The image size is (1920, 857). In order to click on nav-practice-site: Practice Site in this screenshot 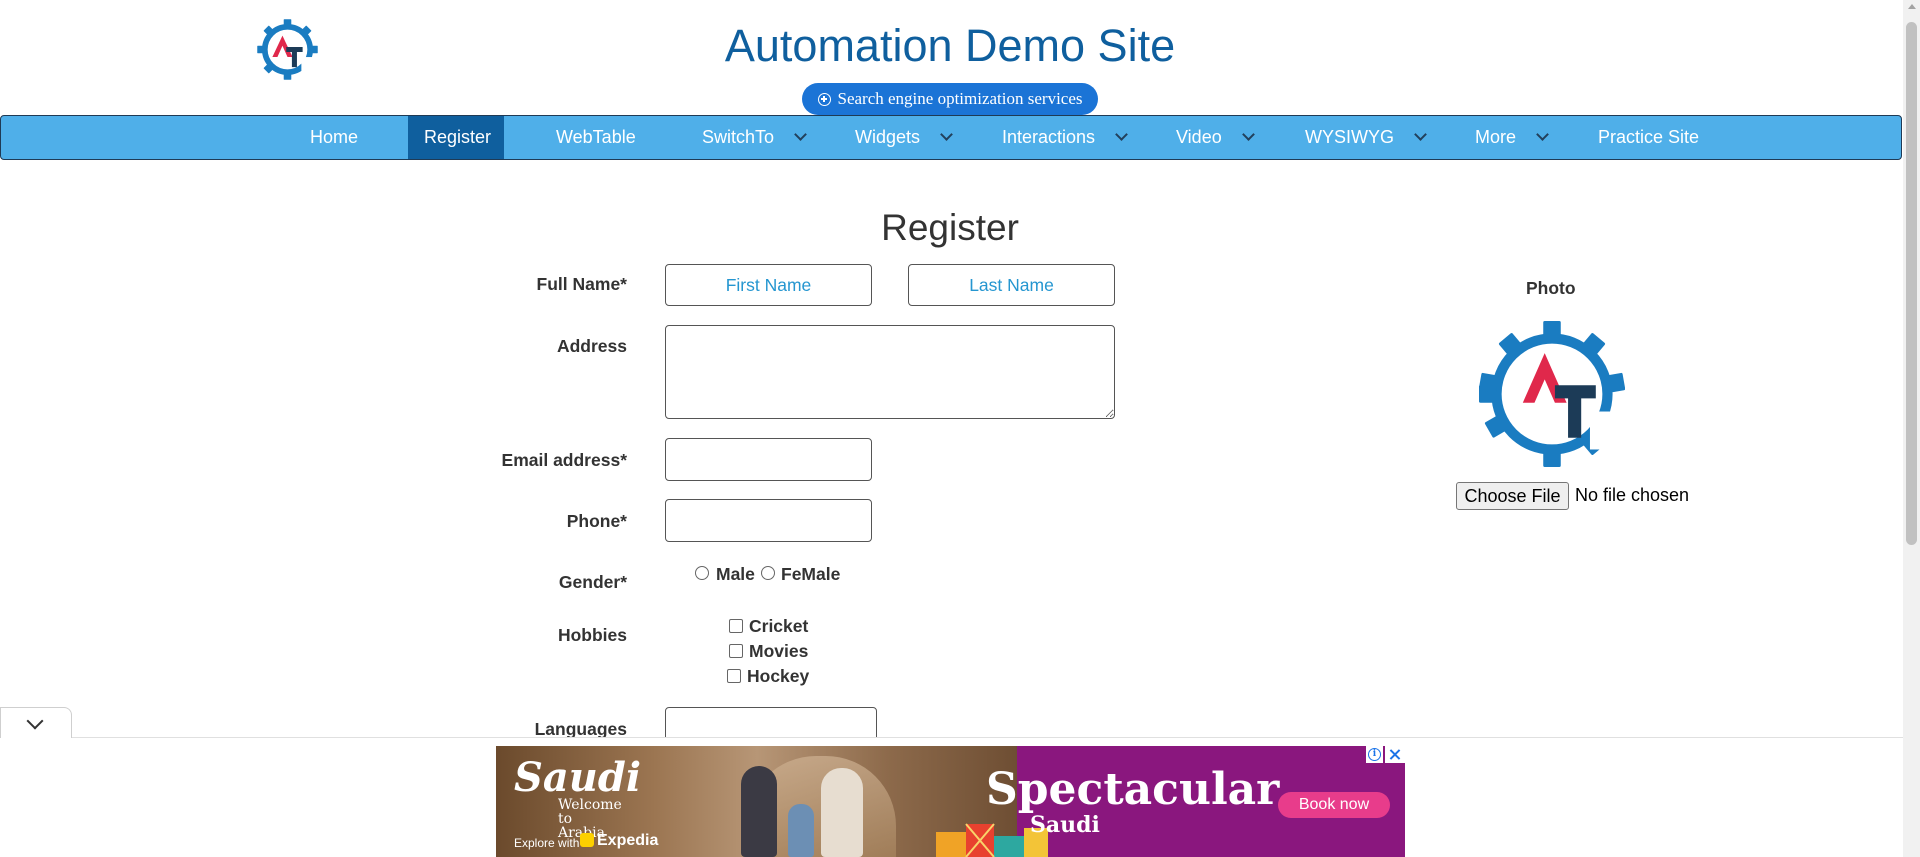, I will do `click(1648, 137)`.